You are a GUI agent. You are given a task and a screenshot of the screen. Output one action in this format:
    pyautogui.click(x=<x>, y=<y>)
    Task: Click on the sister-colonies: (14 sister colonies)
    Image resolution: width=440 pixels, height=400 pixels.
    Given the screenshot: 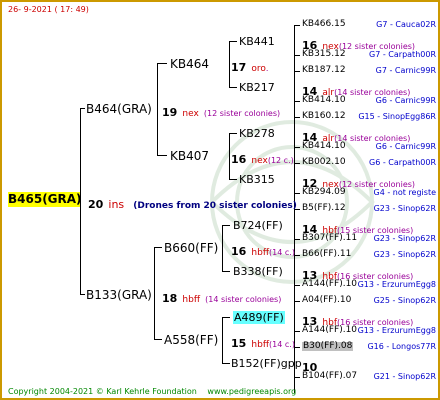 What is the action you would take?
    pyautogui.click(x=243, y=299)
    